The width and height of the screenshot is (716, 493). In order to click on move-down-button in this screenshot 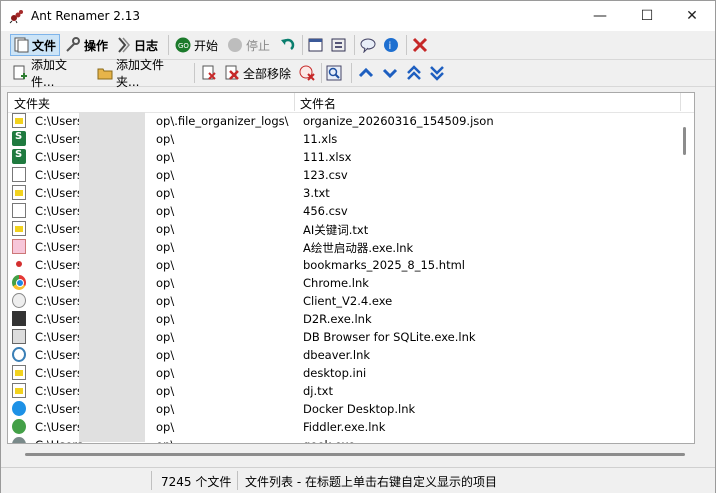, I will do `click(391, 73)`.